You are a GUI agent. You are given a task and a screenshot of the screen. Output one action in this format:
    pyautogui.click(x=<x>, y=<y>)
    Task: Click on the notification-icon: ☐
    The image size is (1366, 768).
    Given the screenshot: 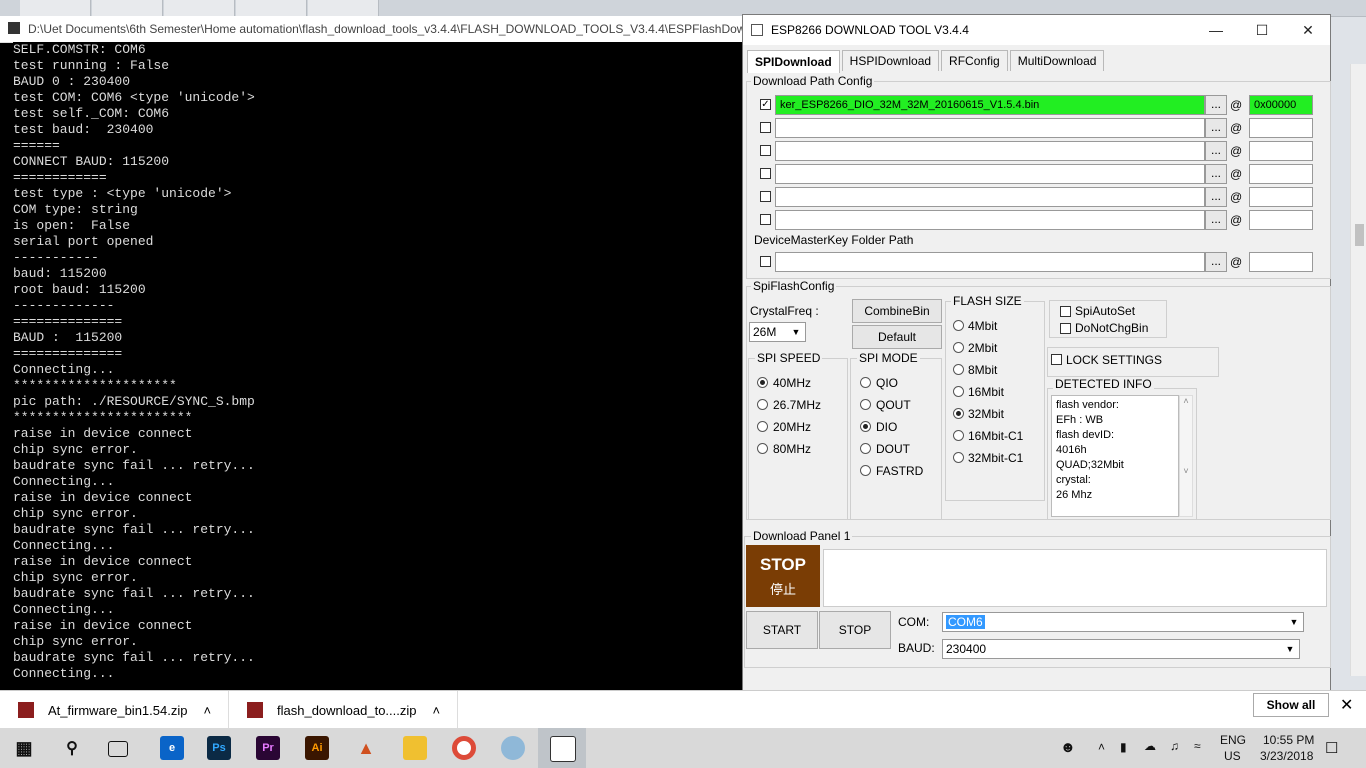 What is the action you would take?
    pyautogui.click(x=1331, y=748)
    